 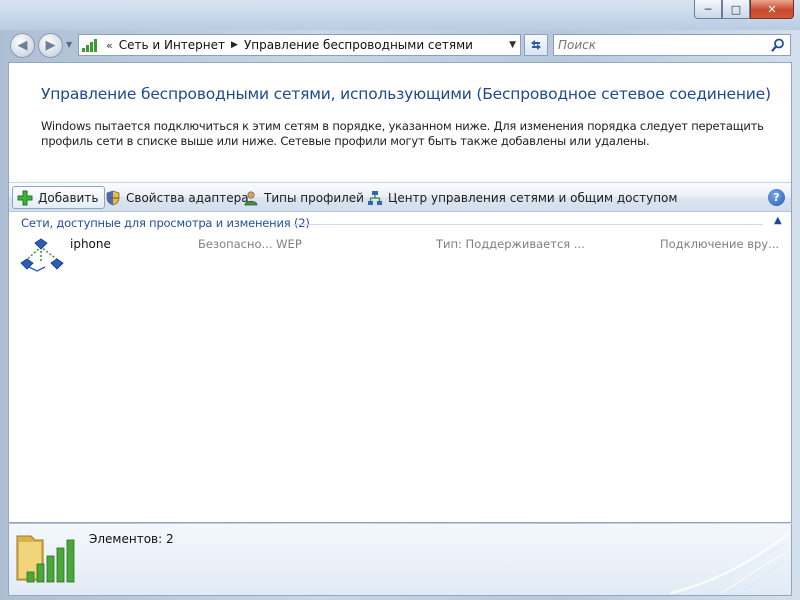 I want to click on search-input, so click(x=658, y=45).